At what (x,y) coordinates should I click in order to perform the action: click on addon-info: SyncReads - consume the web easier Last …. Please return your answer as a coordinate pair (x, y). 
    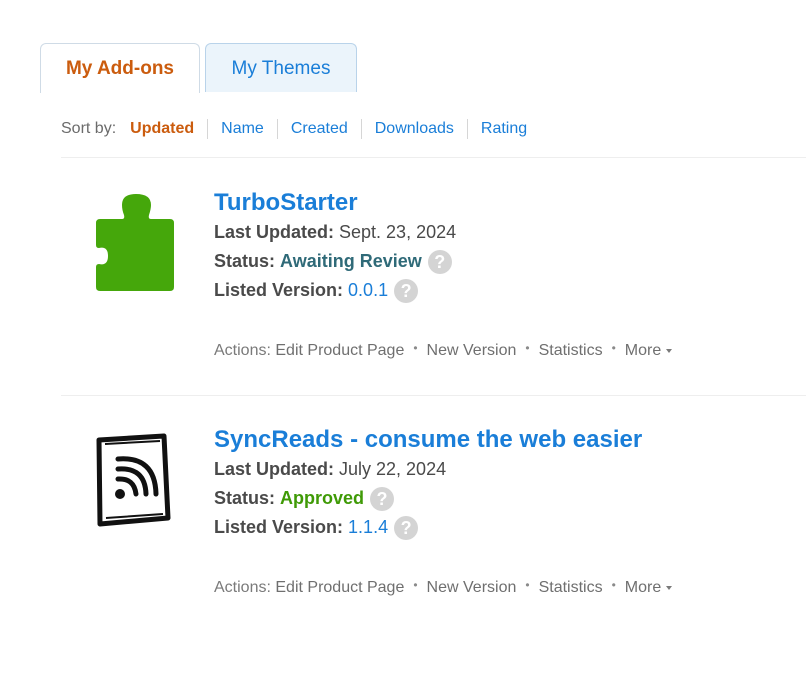
    Looking at the image, I should click on (428, 483).